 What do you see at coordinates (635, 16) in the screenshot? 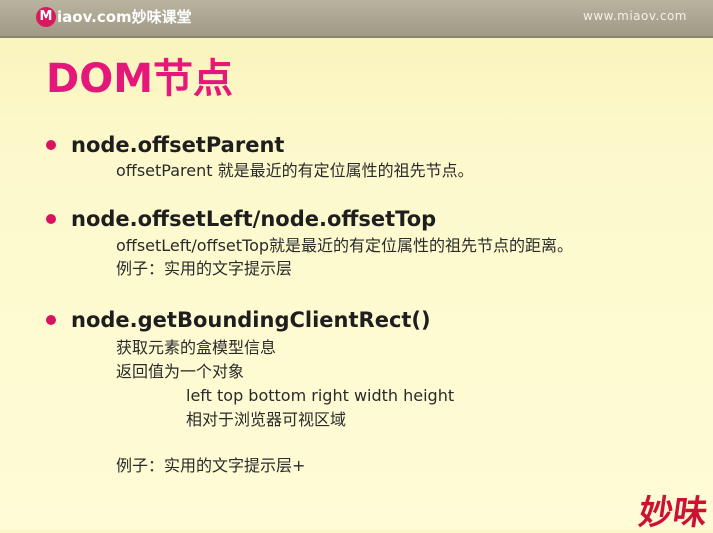
I see `site-url: www.miaov.com` at bounding box center [635, 16].